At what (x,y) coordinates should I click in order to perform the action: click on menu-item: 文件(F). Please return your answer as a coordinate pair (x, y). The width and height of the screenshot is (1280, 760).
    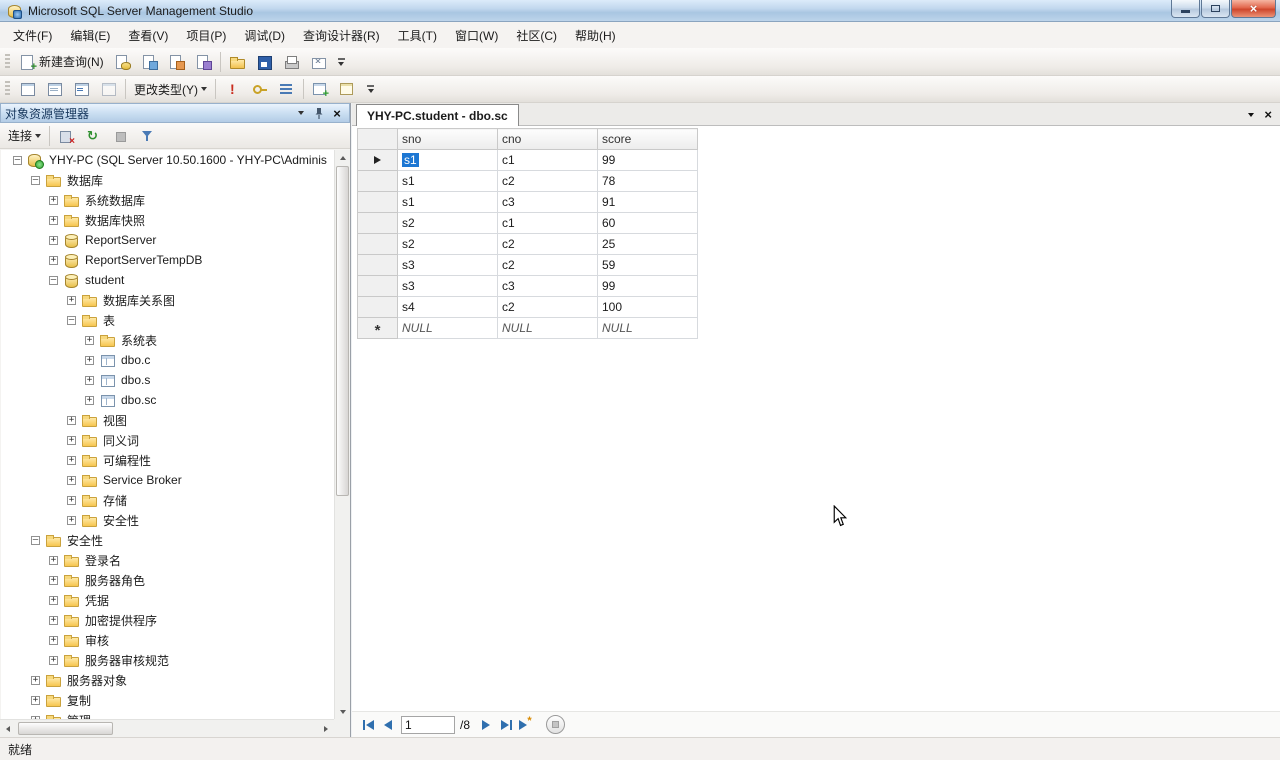
    Looking at the image, I should click on (32, 35).